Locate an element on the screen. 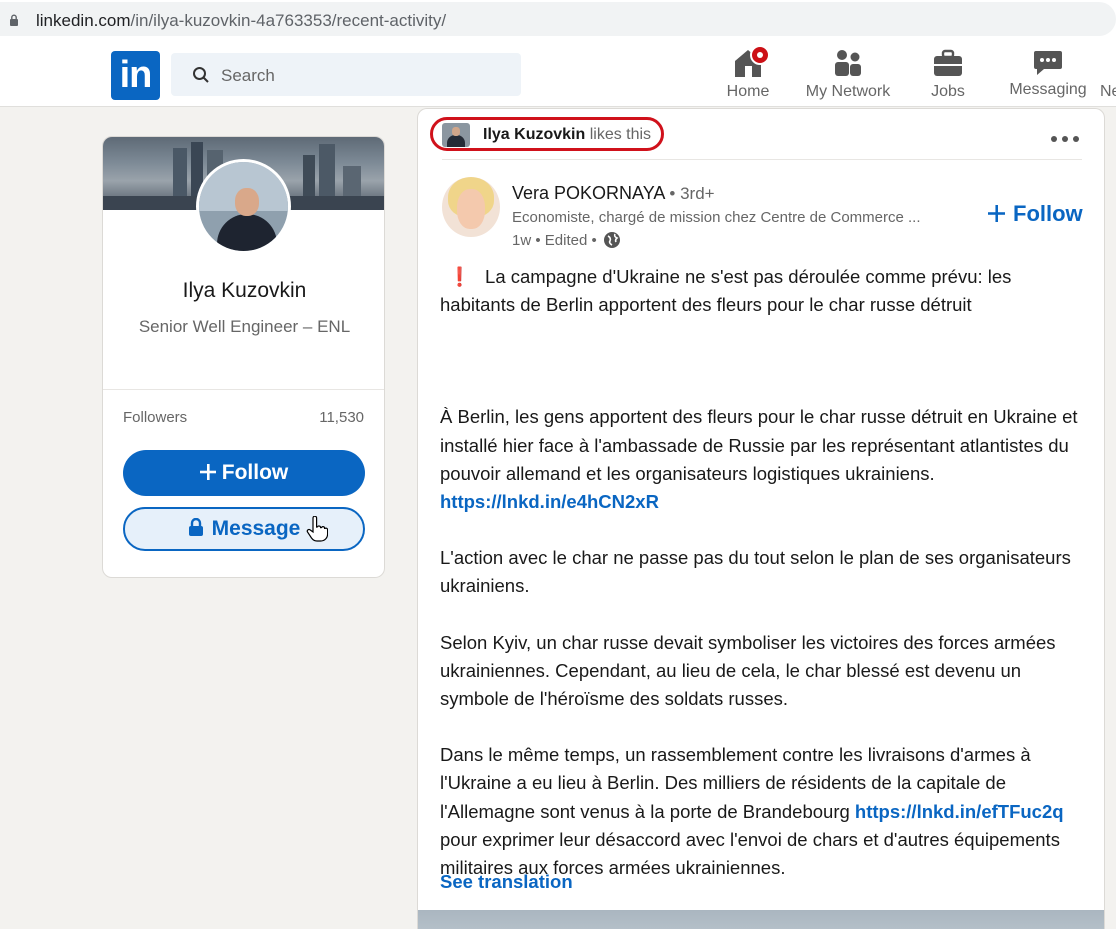 This screenshot has width=1116, height=929. nav-messaging: Messaging is located at coordinates (1048, 73).